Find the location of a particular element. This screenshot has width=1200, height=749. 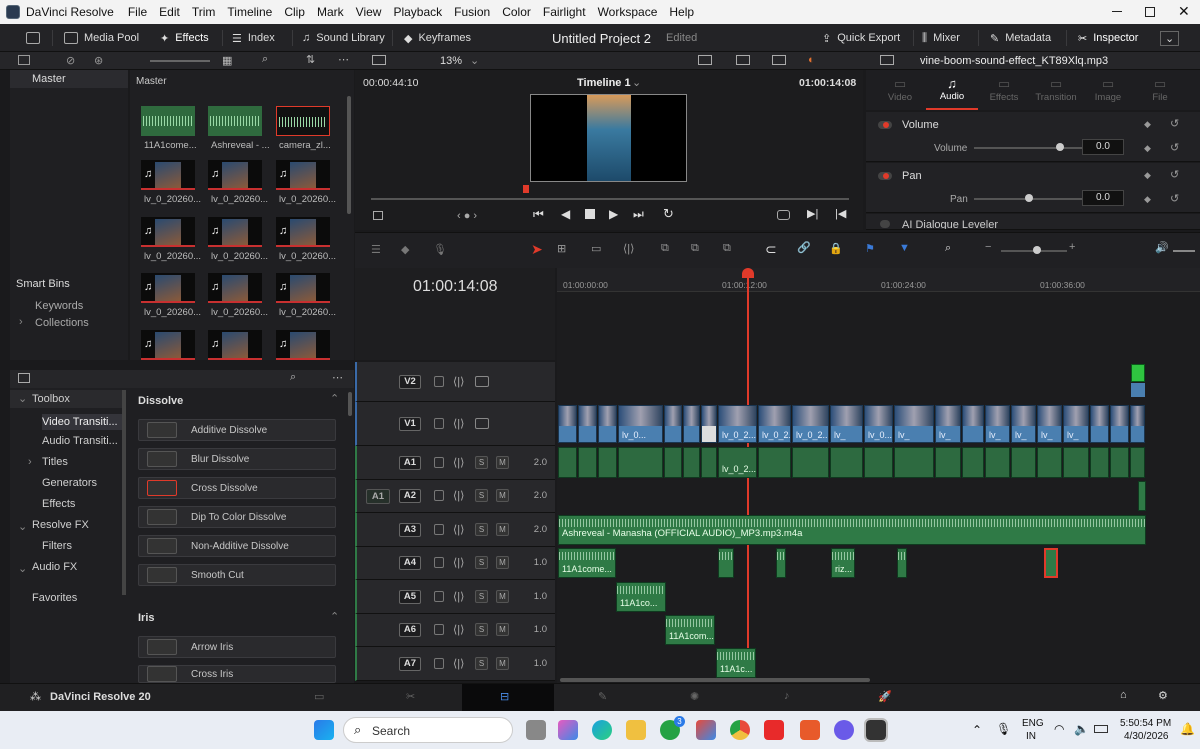

dialogue-leveler-toggle is located at coordinates (885, 224).